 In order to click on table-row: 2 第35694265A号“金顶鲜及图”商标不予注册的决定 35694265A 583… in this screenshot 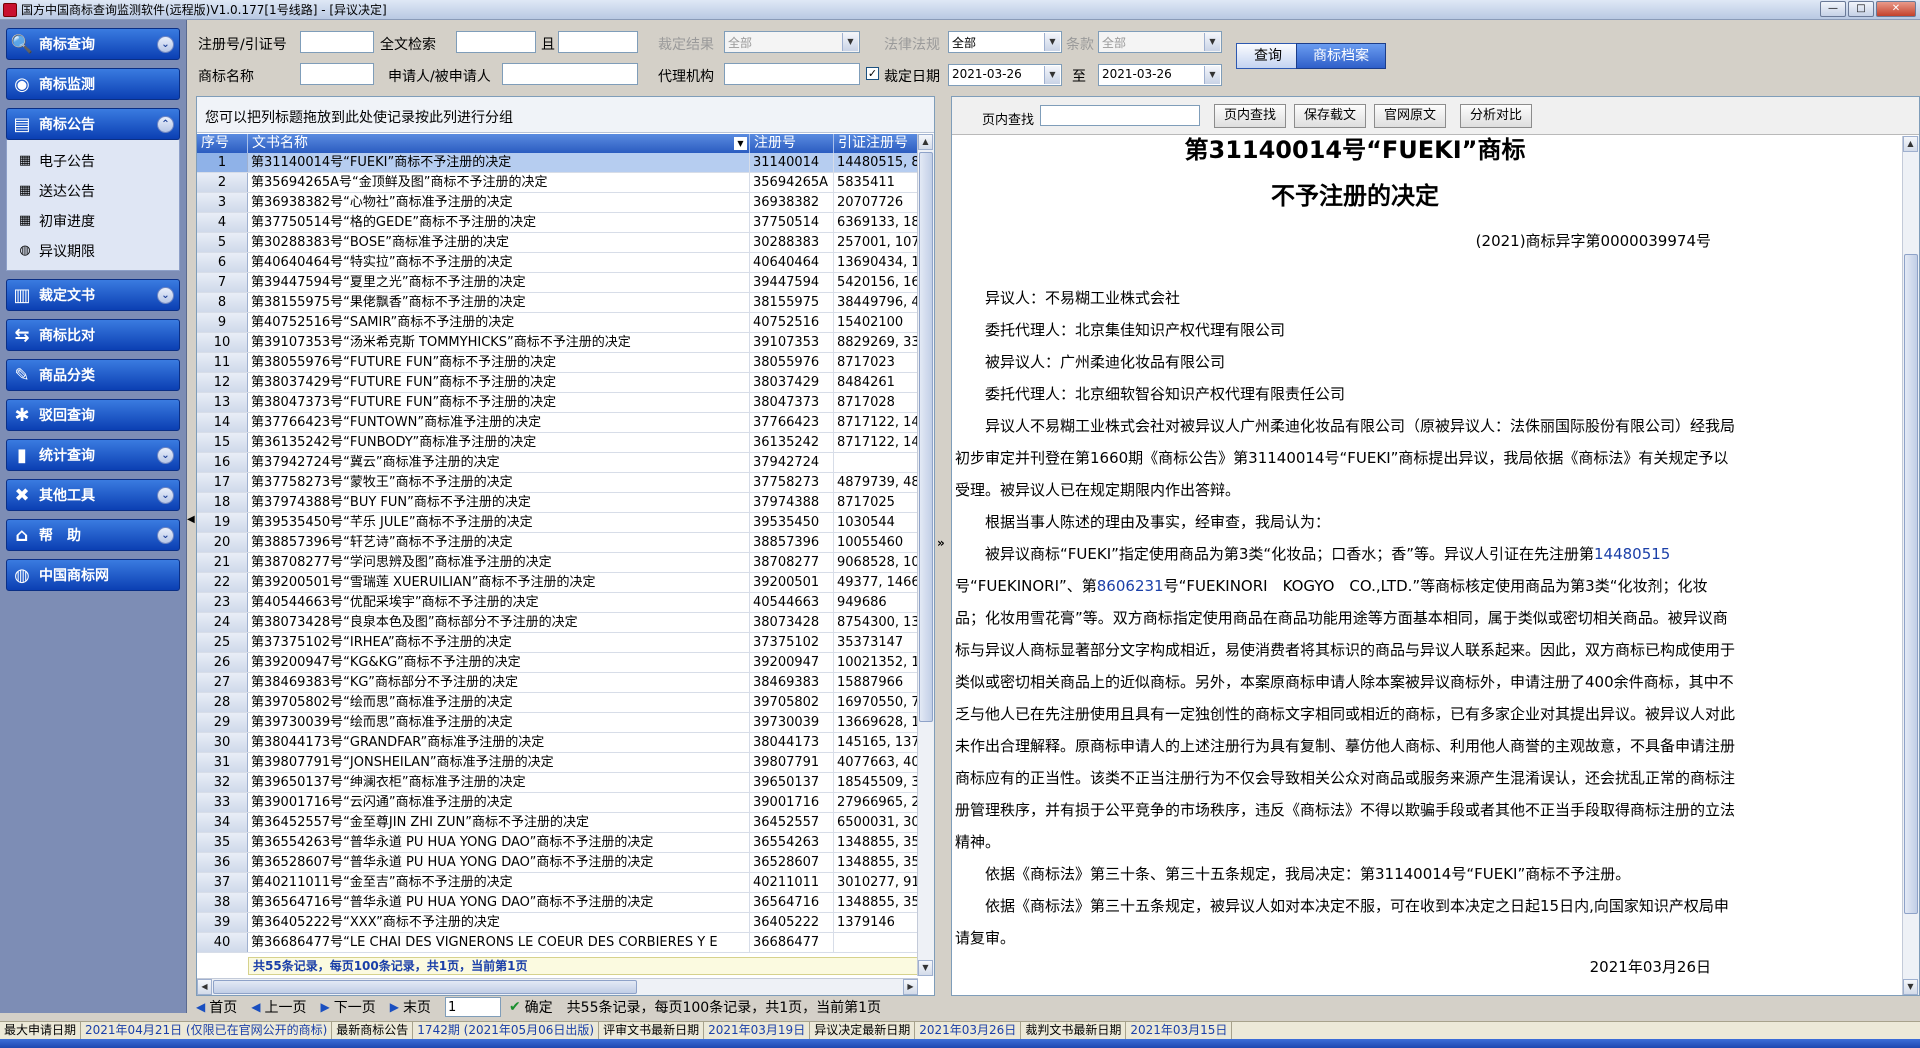, I will do `click(557, 183)`.